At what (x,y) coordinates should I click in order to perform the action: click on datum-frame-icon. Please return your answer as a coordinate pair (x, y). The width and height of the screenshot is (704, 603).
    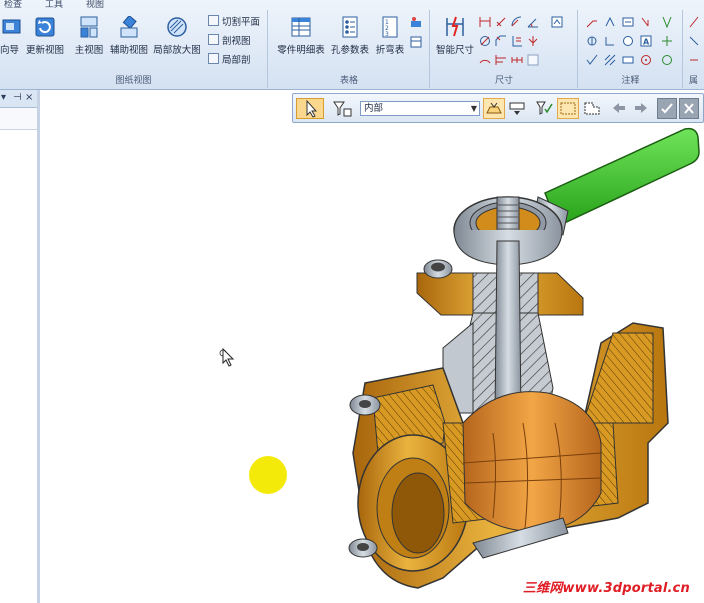
    Looking at the image, I should click on (610, 41).